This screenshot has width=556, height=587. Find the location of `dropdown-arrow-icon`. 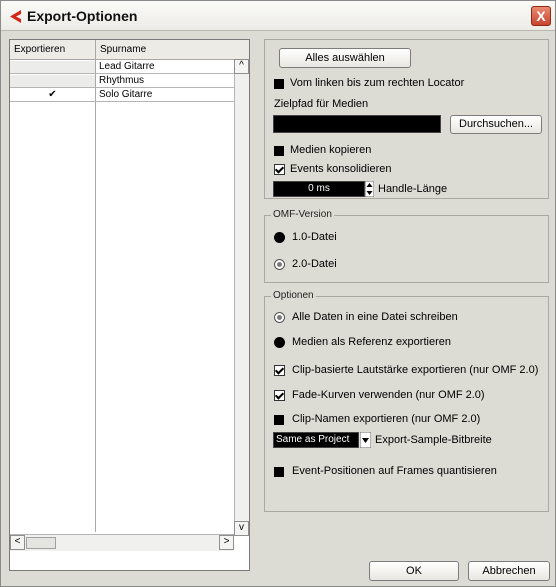

dropdown-arrow-icon is located at coordinates (365, 440).